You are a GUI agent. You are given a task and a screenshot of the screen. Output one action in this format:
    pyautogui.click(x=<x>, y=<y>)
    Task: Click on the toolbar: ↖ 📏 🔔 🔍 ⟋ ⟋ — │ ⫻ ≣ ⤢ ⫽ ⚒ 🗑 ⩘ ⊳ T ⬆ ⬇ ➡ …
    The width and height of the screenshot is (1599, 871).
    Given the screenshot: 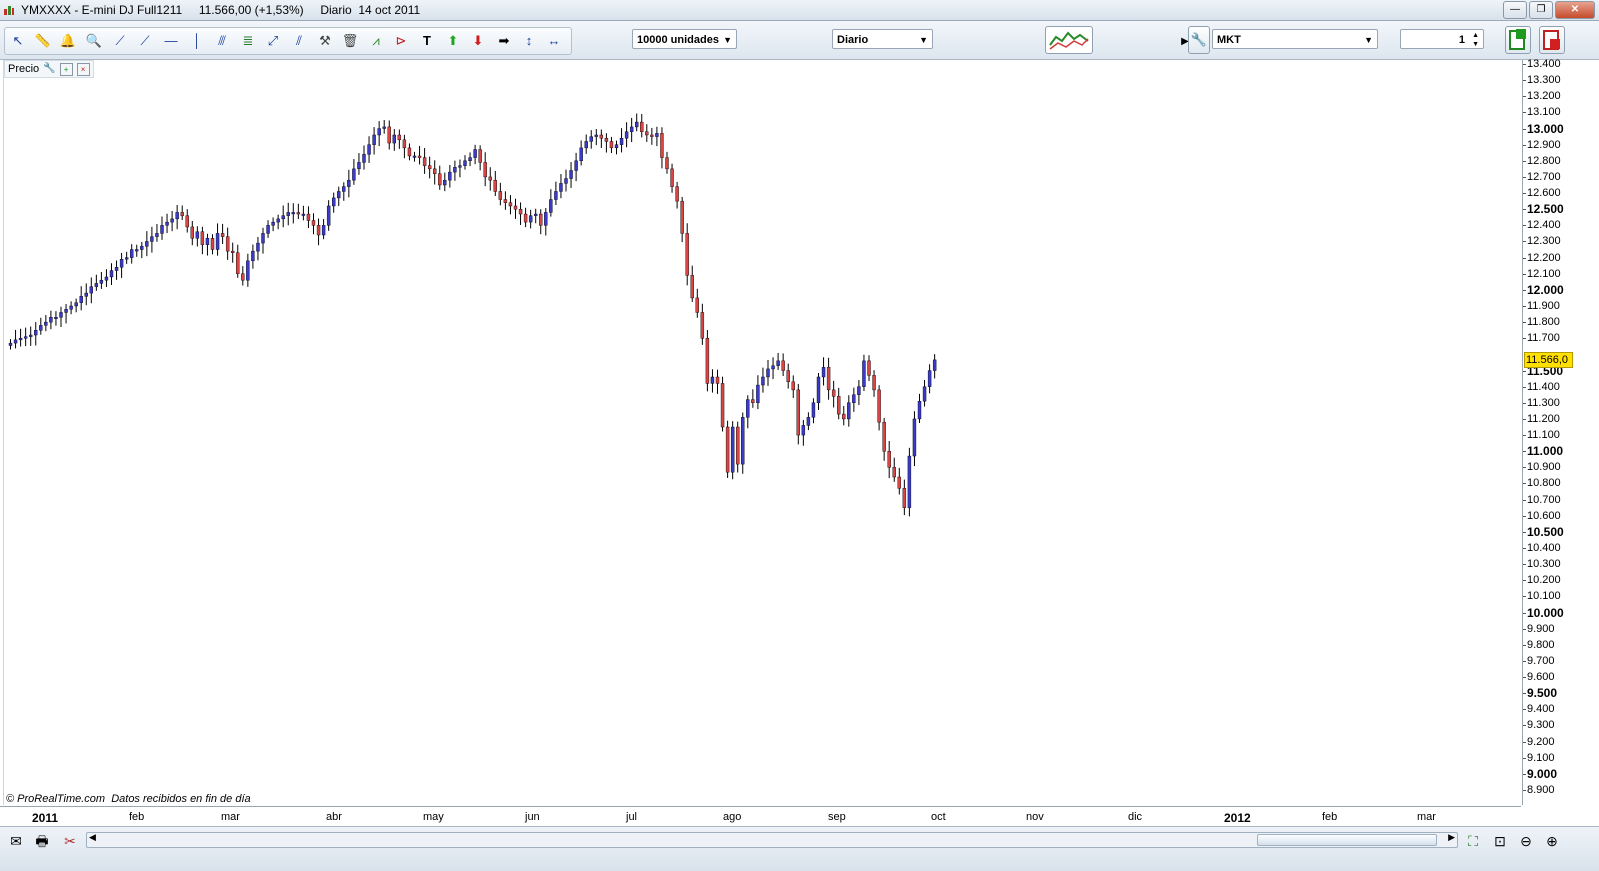 What is the action you would take?
    pyautogui.click(x=799, y=40)
    